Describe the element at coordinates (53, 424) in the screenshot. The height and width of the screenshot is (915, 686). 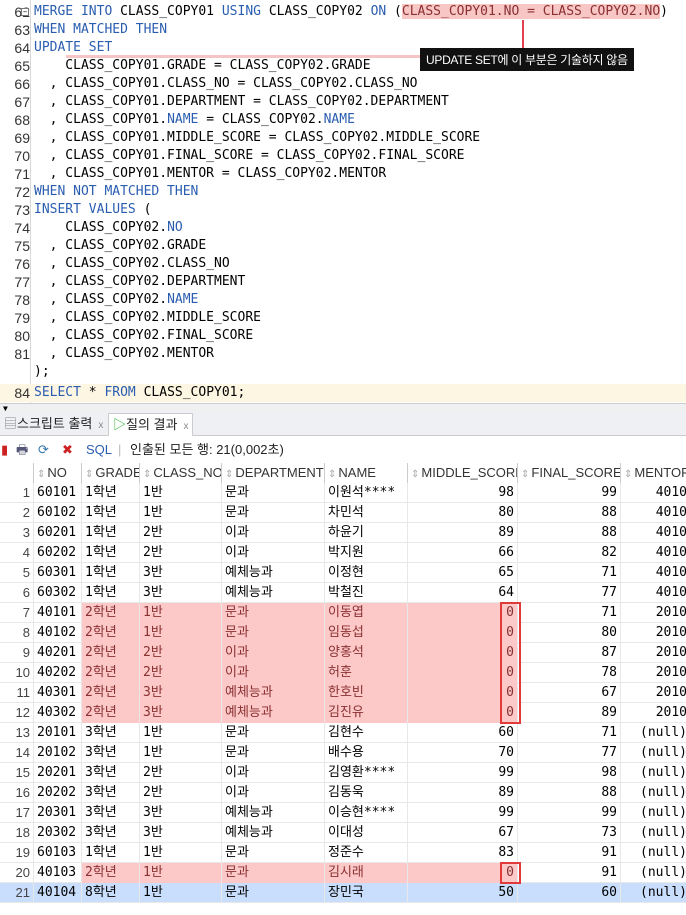
I see `tab-script-output: ▤스크립트 출력 x` at that location.